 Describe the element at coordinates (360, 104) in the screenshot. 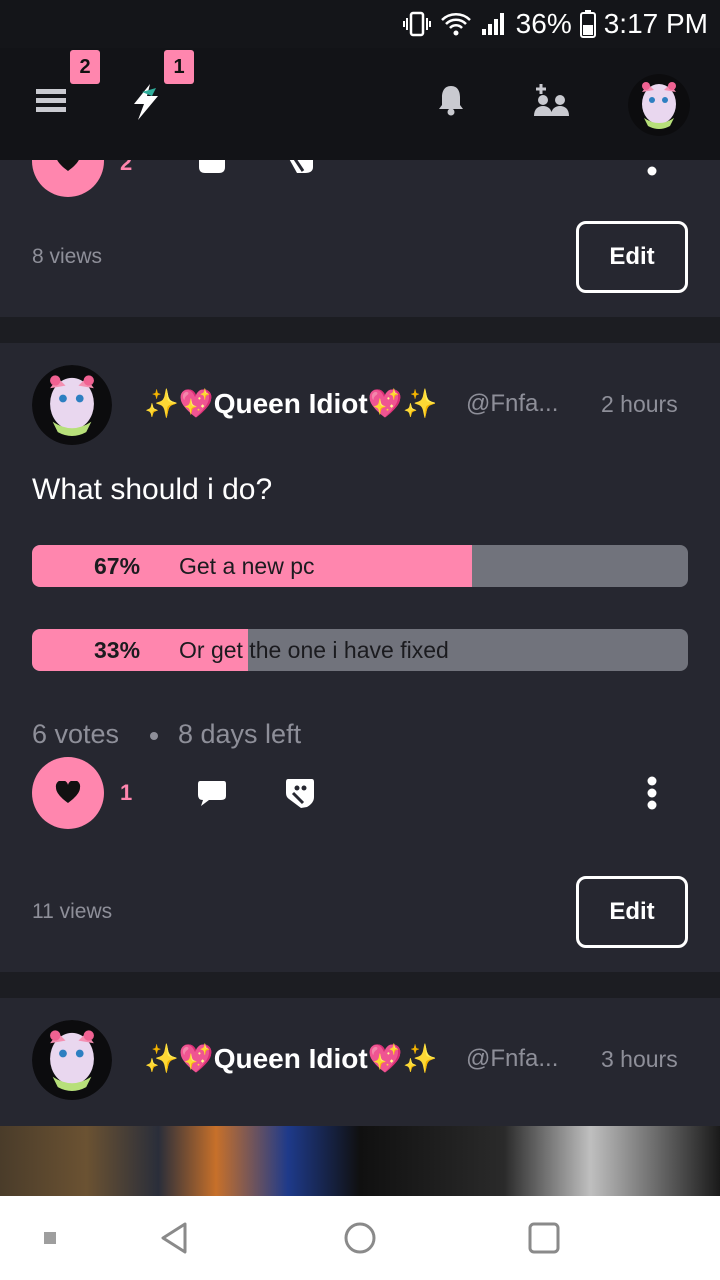

I see `app-header: 2 1` at that location.